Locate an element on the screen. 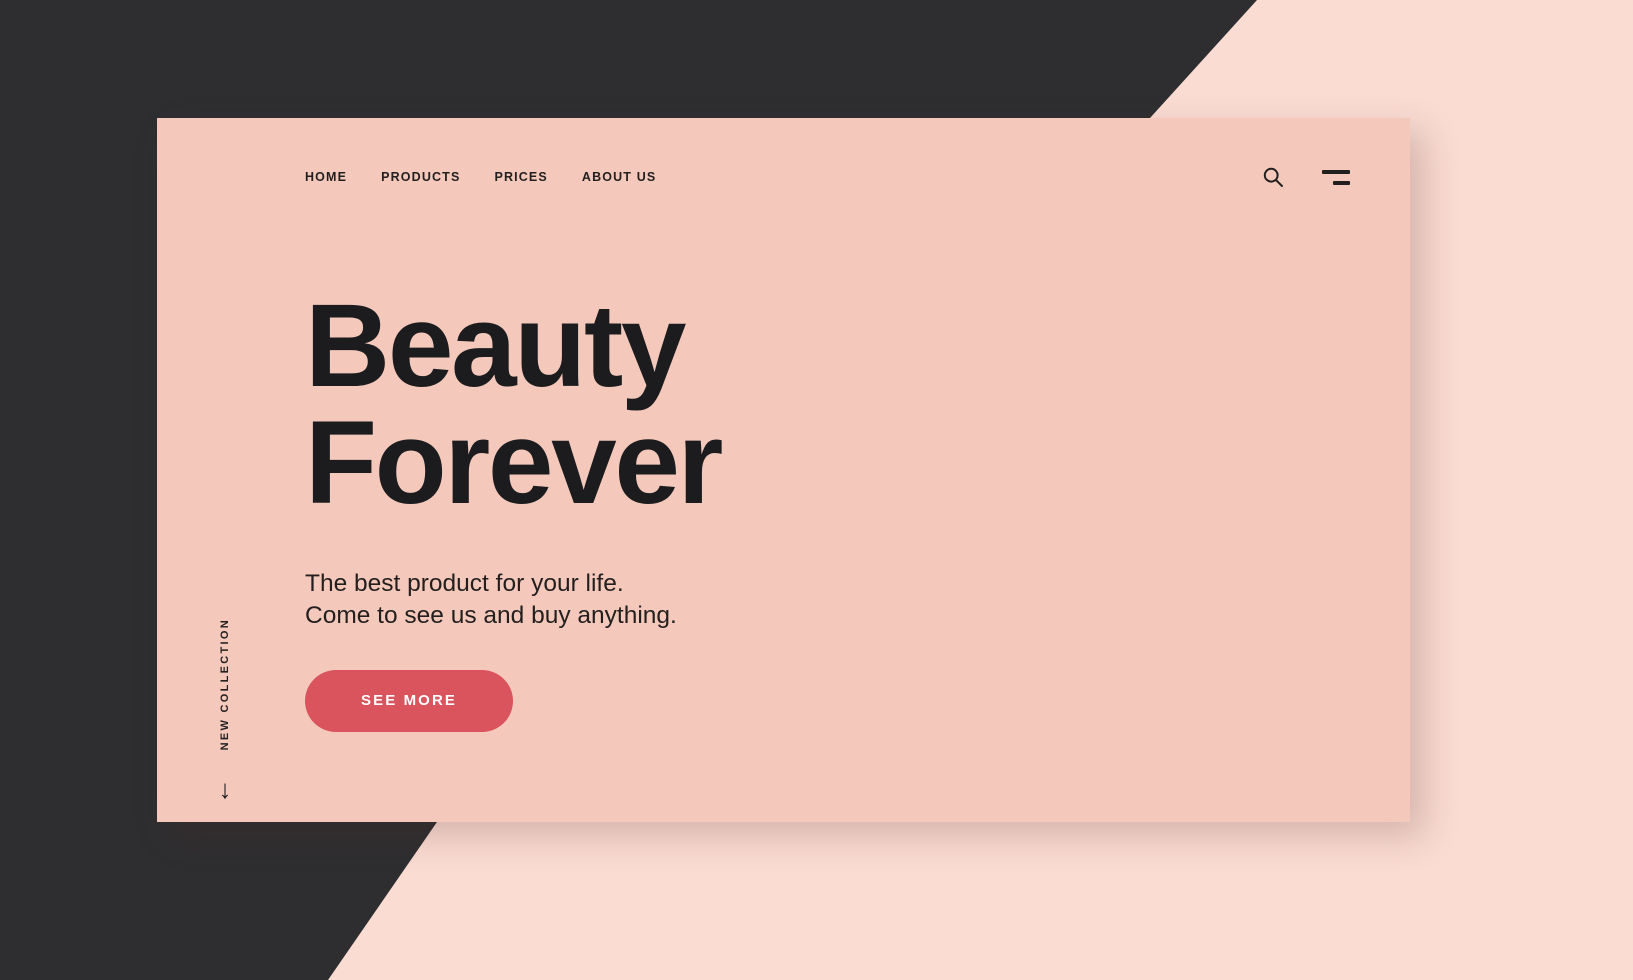  menu-bar-bottom is located at coordinates (1341, 182).